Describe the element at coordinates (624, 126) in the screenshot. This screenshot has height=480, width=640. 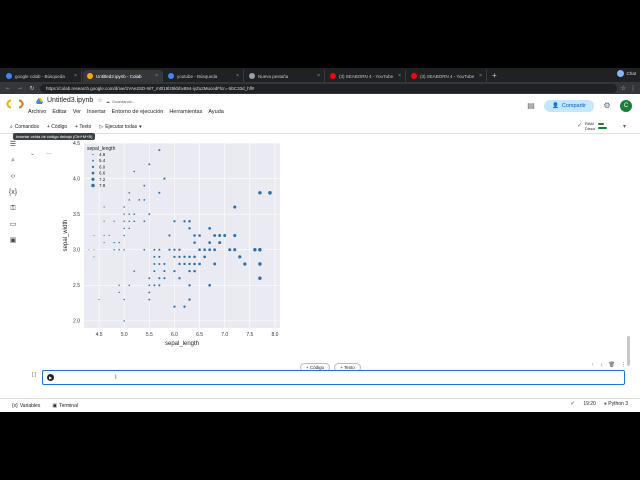
I see `chevron-down-icon: ▾` at that location.